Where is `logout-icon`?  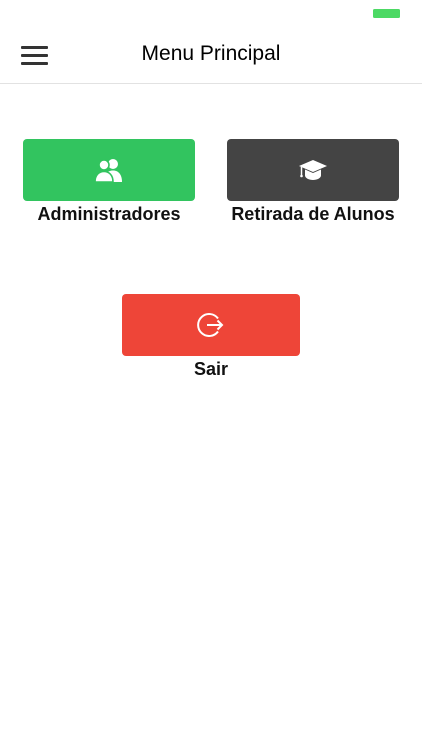 logout-icon is located at coordinates (210, 325).